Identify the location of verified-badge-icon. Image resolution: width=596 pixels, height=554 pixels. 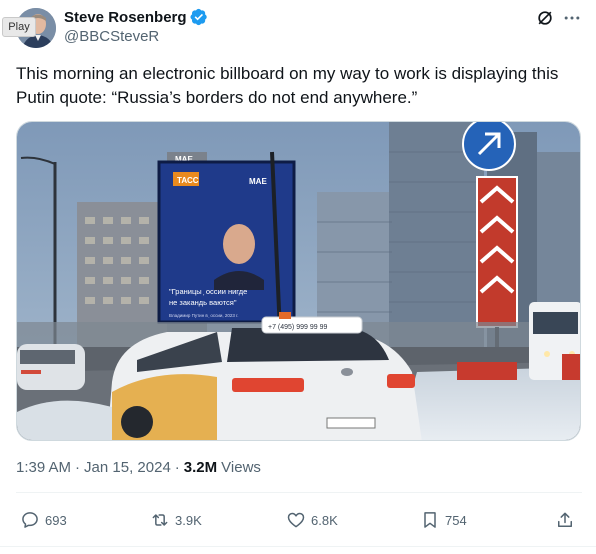
(198, 17).